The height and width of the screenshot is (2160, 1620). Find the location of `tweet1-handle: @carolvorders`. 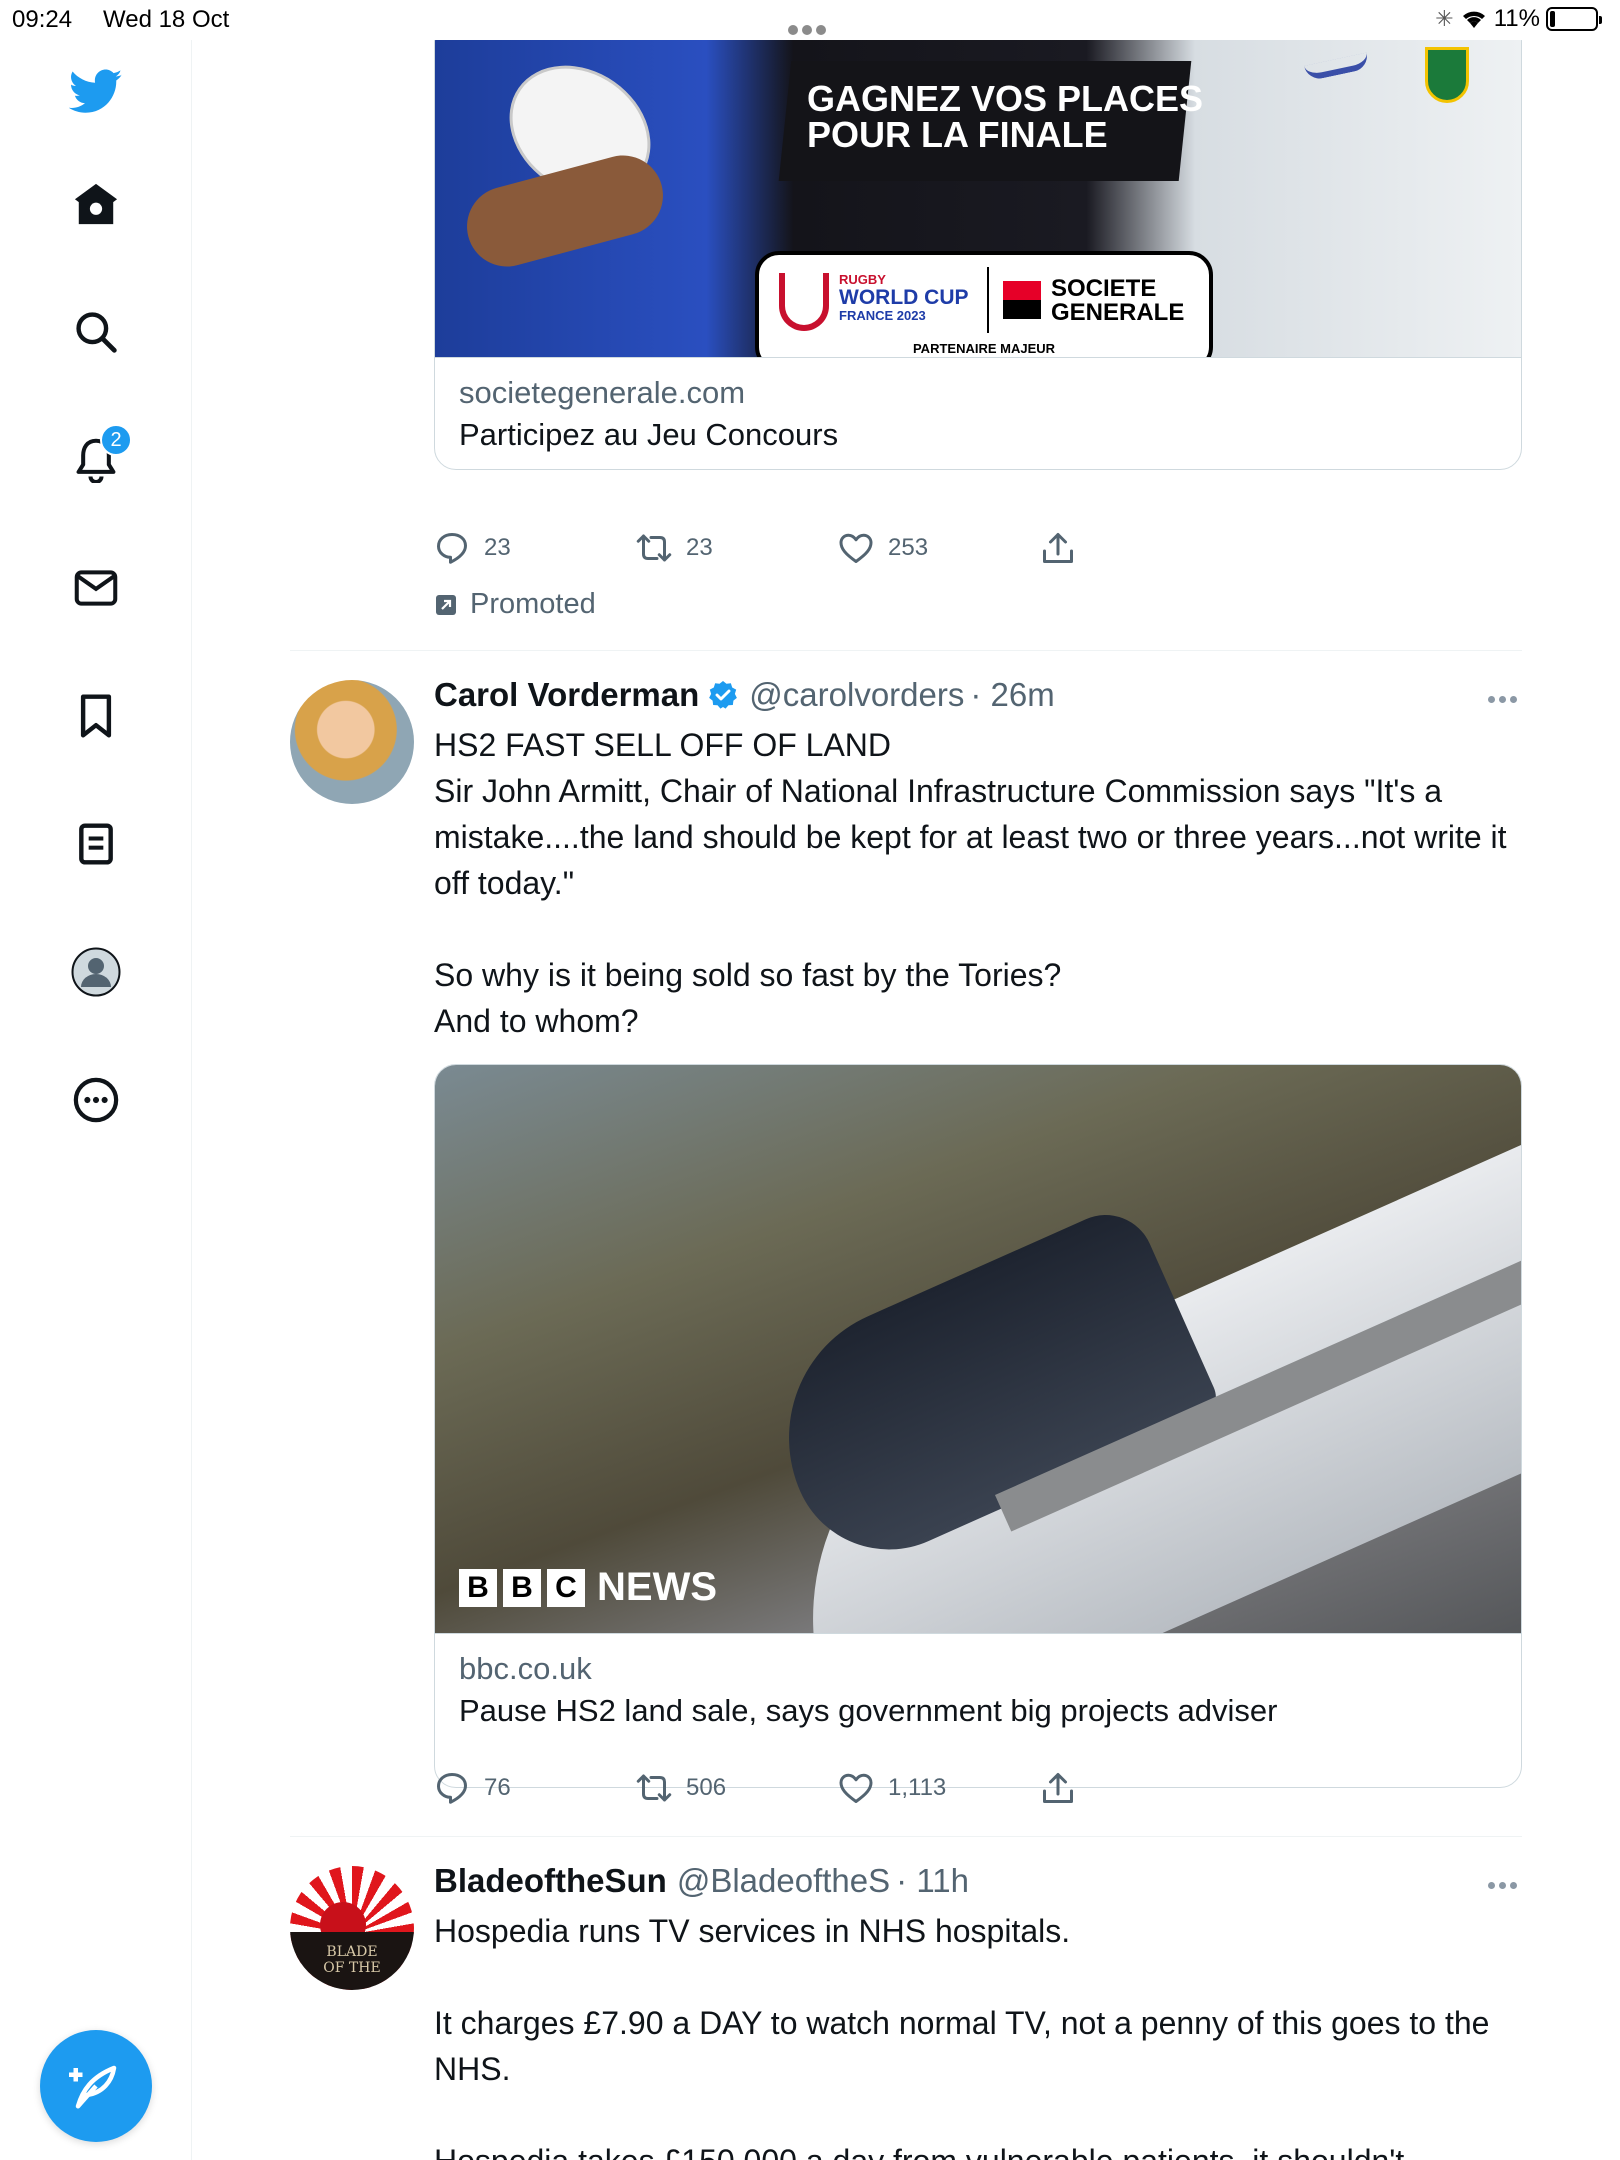

tweet1-handle: @carolvorders is located at coordinates (856, 695).